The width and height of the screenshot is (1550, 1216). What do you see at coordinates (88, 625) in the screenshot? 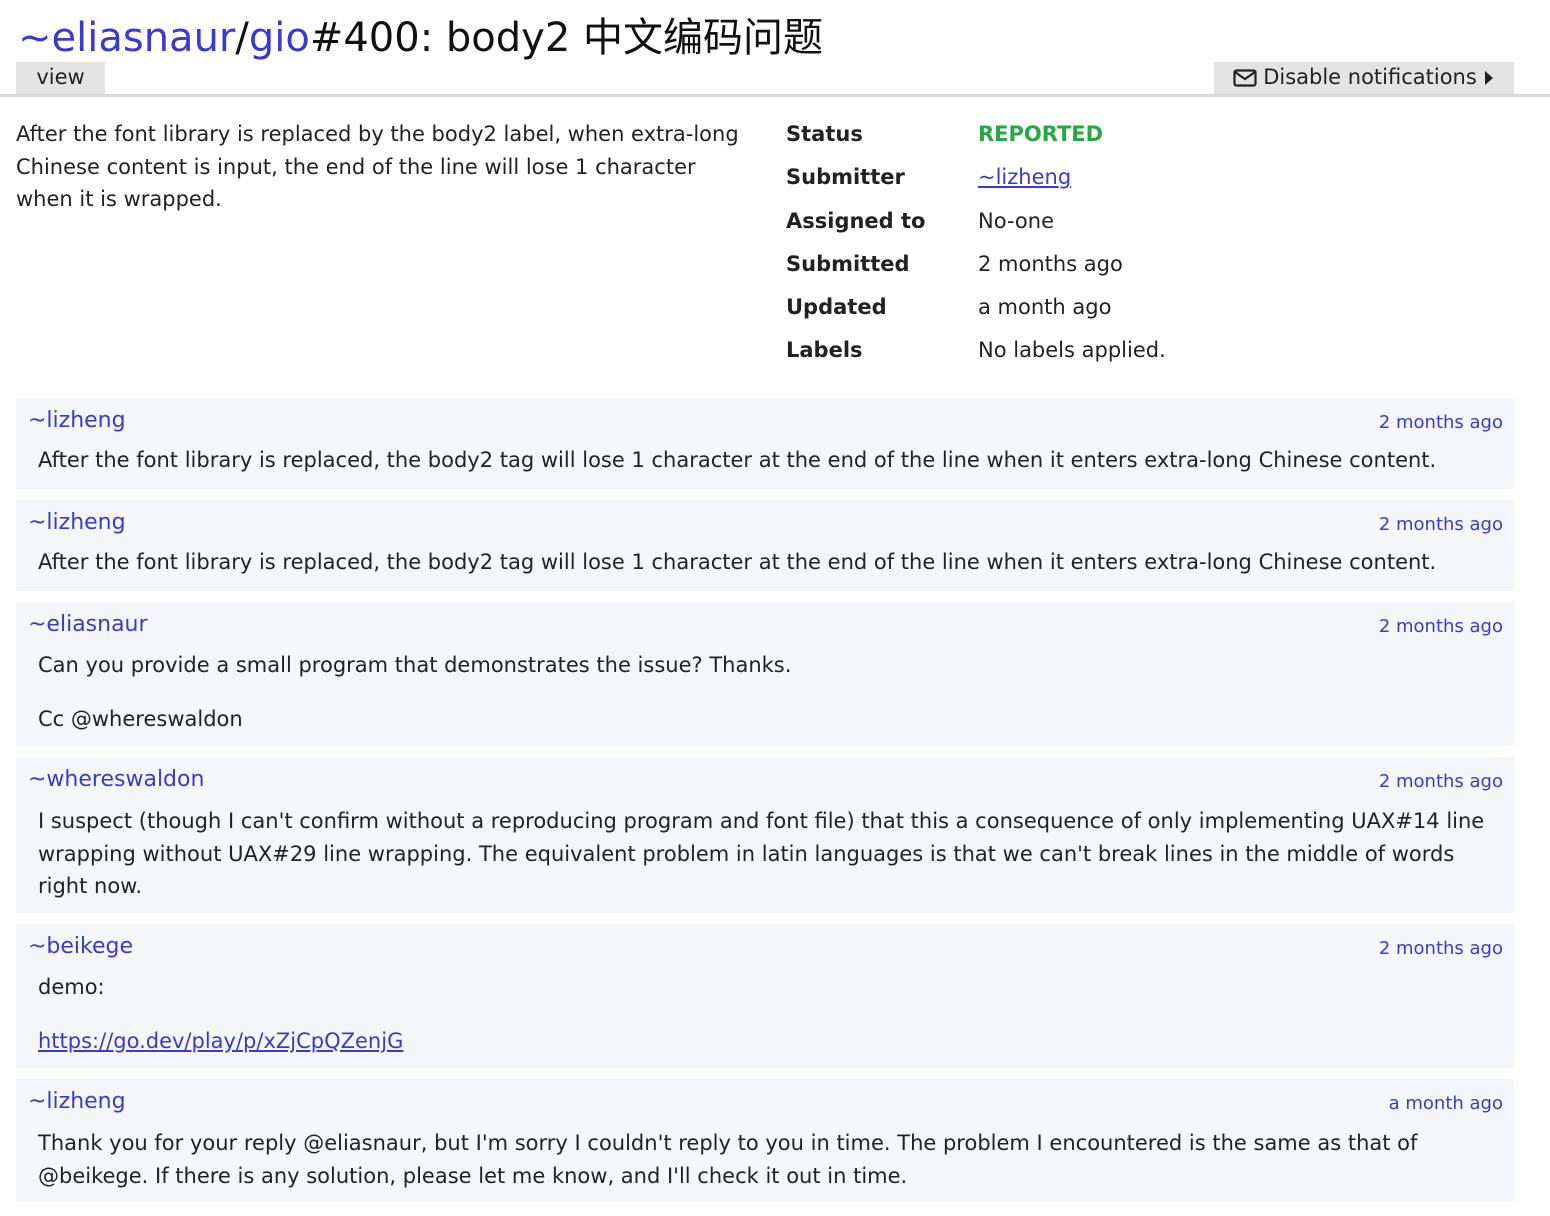
I see `comment-author-link: ~eliasnaur` at bounding box center [88, 625].